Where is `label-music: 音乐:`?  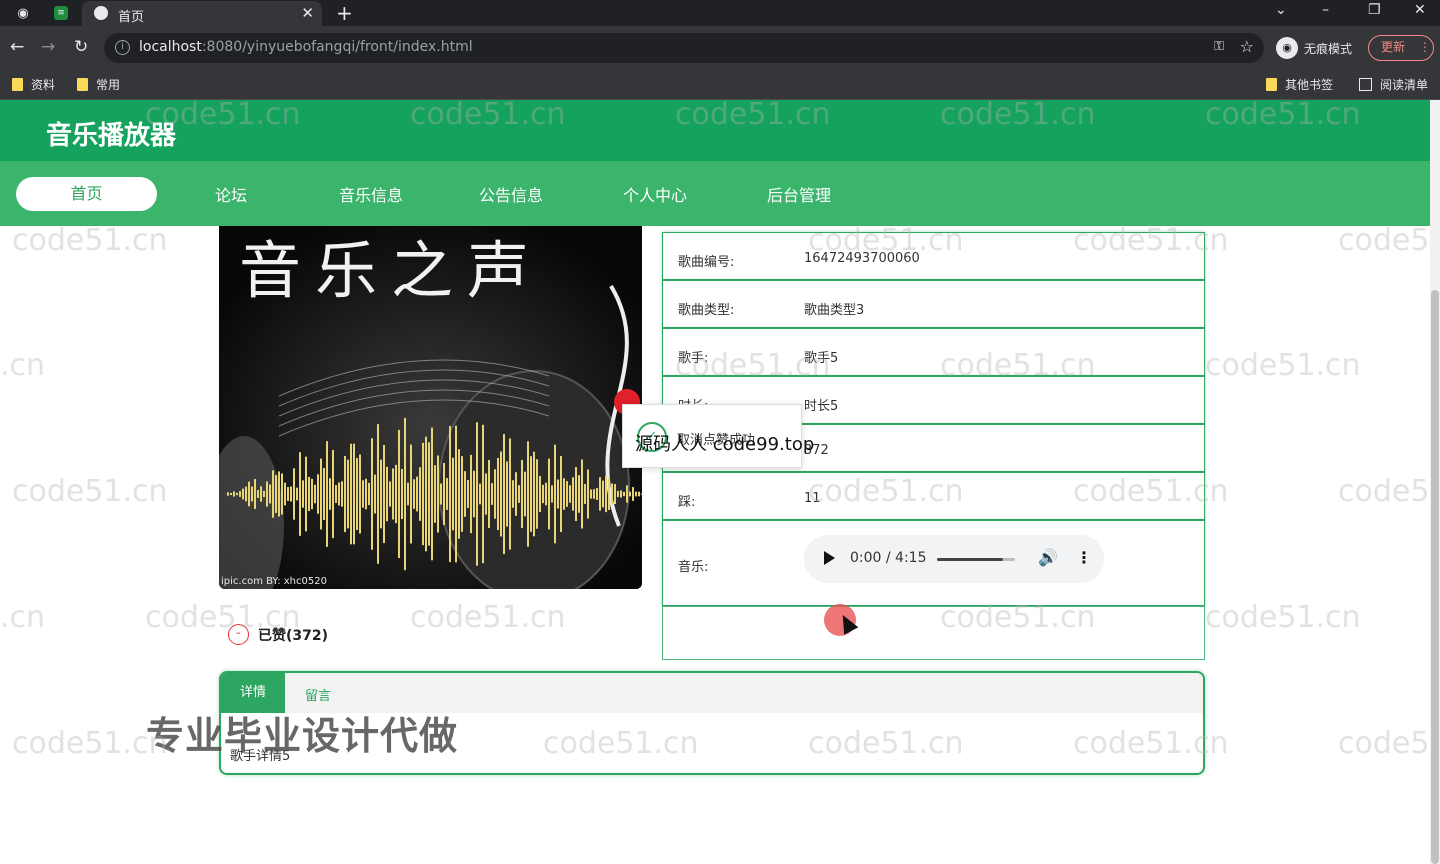
label-music: 音乐: is located at coordinates (693, 567).